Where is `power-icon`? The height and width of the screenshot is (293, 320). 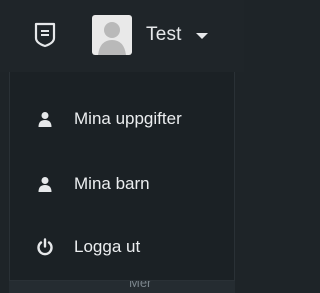
power-icon is located at coordinates (45, 247).